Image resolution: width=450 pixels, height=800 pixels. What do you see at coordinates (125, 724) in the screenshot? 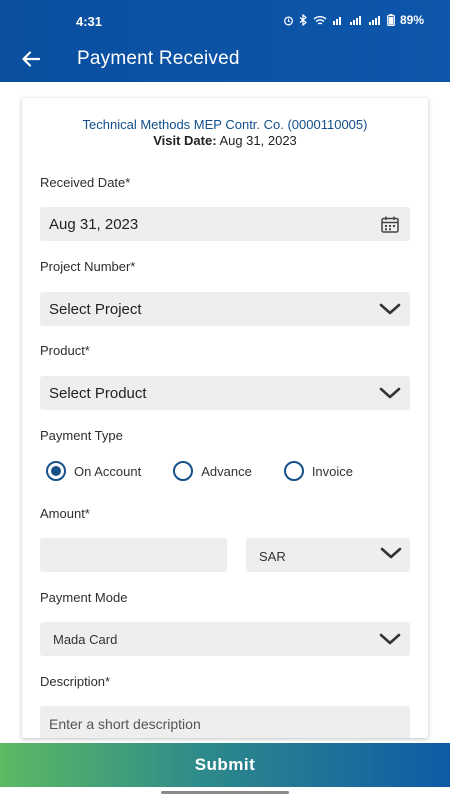
I see `description-placeholder: Enter a short description` at bounding box center [125, 724].